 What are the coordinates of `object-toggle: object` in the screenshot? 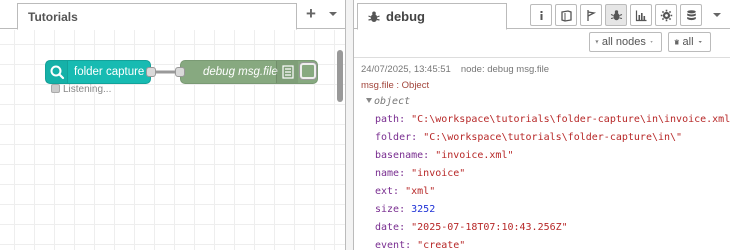 It's located at (388, 101).